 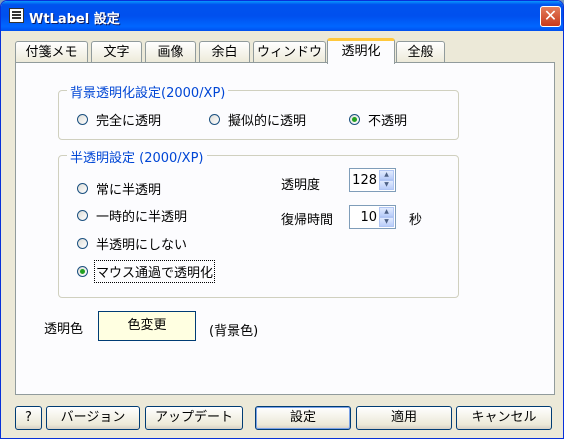 I want to click on opacity-spinner: 128 ▲ ▼, so click(x=372, y=180).